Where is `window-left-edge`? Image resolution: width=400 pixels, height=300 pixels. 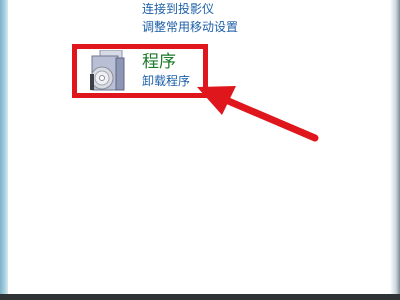
window-left-edge is located at coordinates (4, 150).